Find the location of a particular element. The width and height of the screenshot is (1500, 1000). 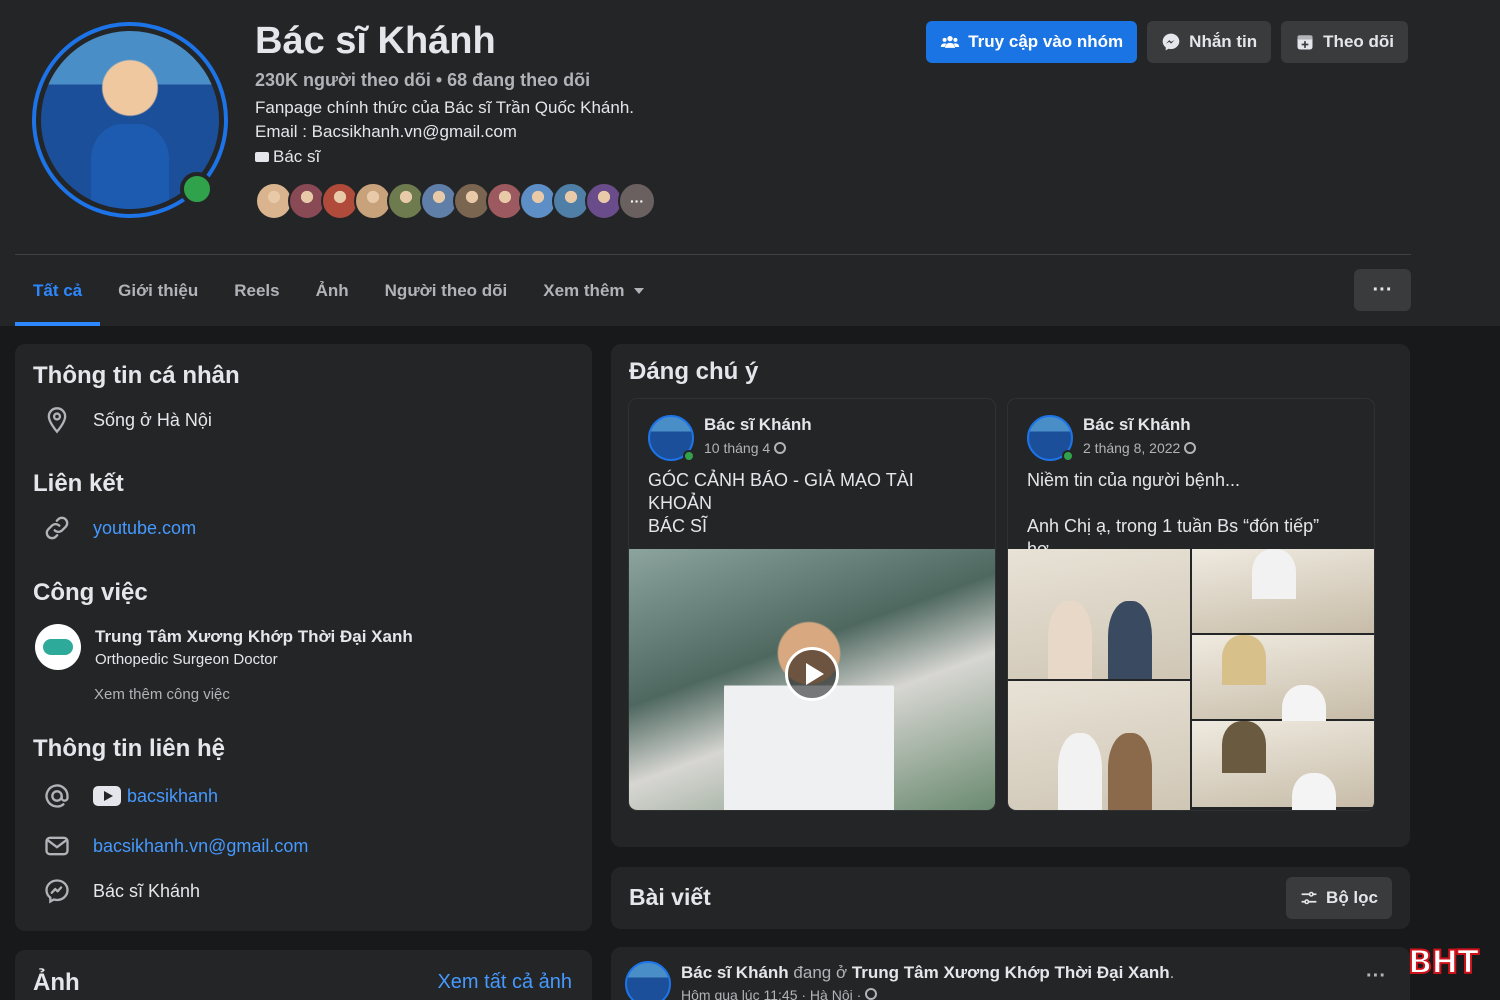

lives-in-text: Sống ở Hà Nội is located at coordinates (152, 419).